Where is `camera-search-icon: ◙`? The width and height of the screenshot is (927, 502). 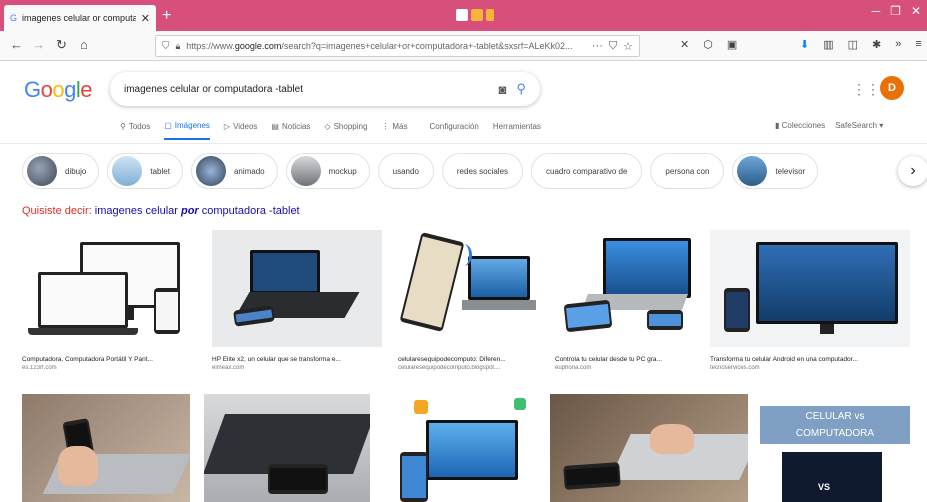
camera-search-icon: ◙ is located at coordinates (503, 89).